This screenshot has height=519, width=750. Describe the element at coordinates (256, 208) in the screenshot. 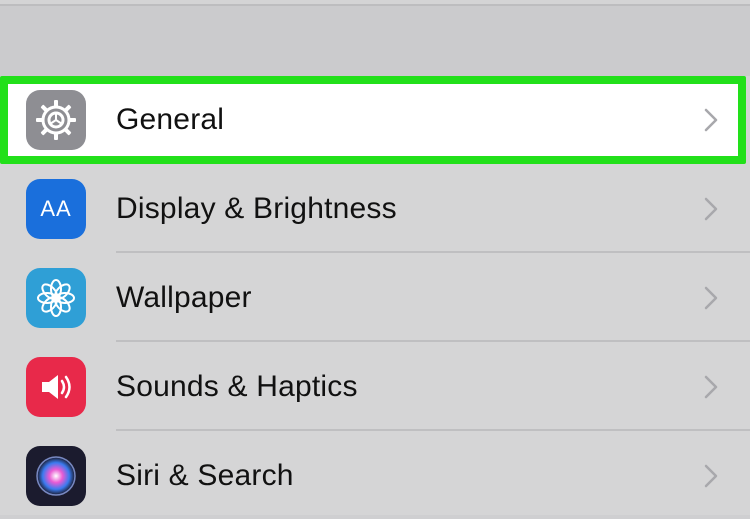

I see `settings-row-label: Display & Brightness` at that location.